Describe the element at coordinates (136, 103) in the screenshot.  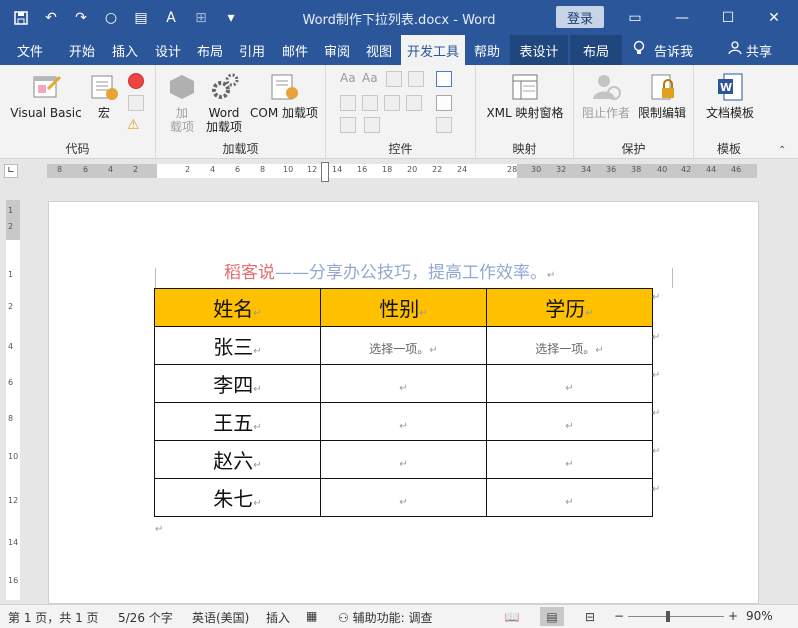
I see `pause-recording-icon` at that location.